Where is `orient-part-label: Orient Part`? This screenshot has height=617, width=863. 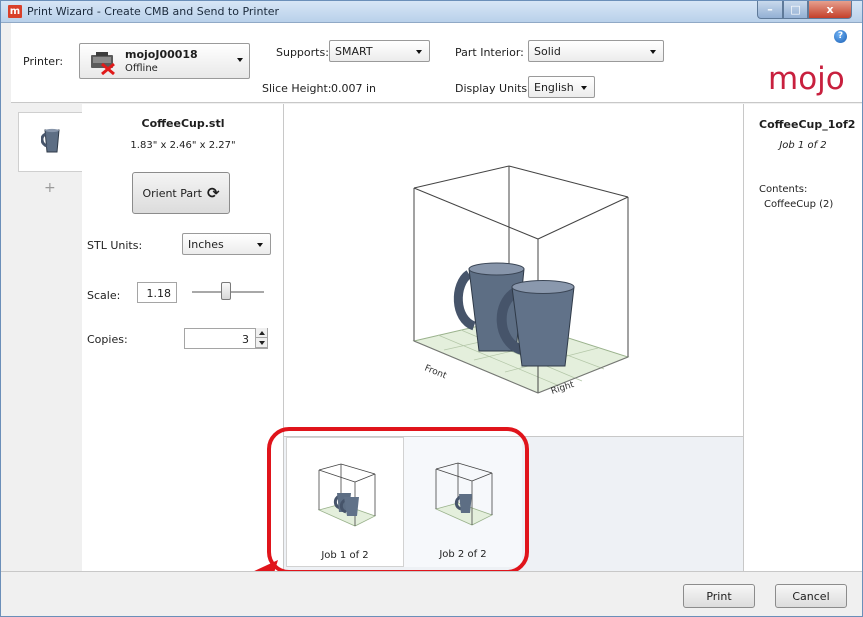
orient-part-label: Orient Part is located at coordinates (172, 193).